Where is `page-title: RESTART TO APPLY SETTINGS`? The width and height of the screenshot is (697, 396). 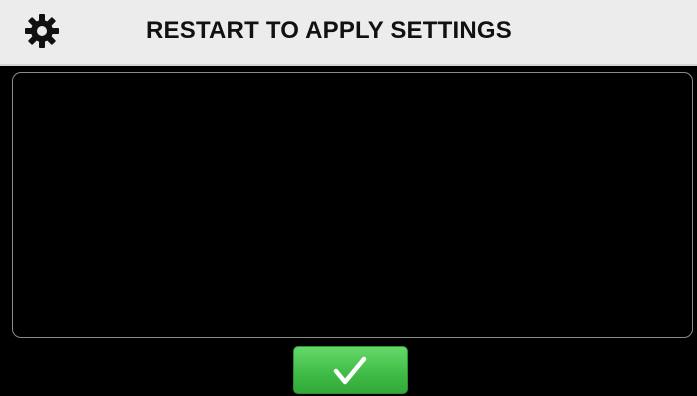
page-title: RESTART TO APPLY SETTINGS is located at coordinates (329, 30).